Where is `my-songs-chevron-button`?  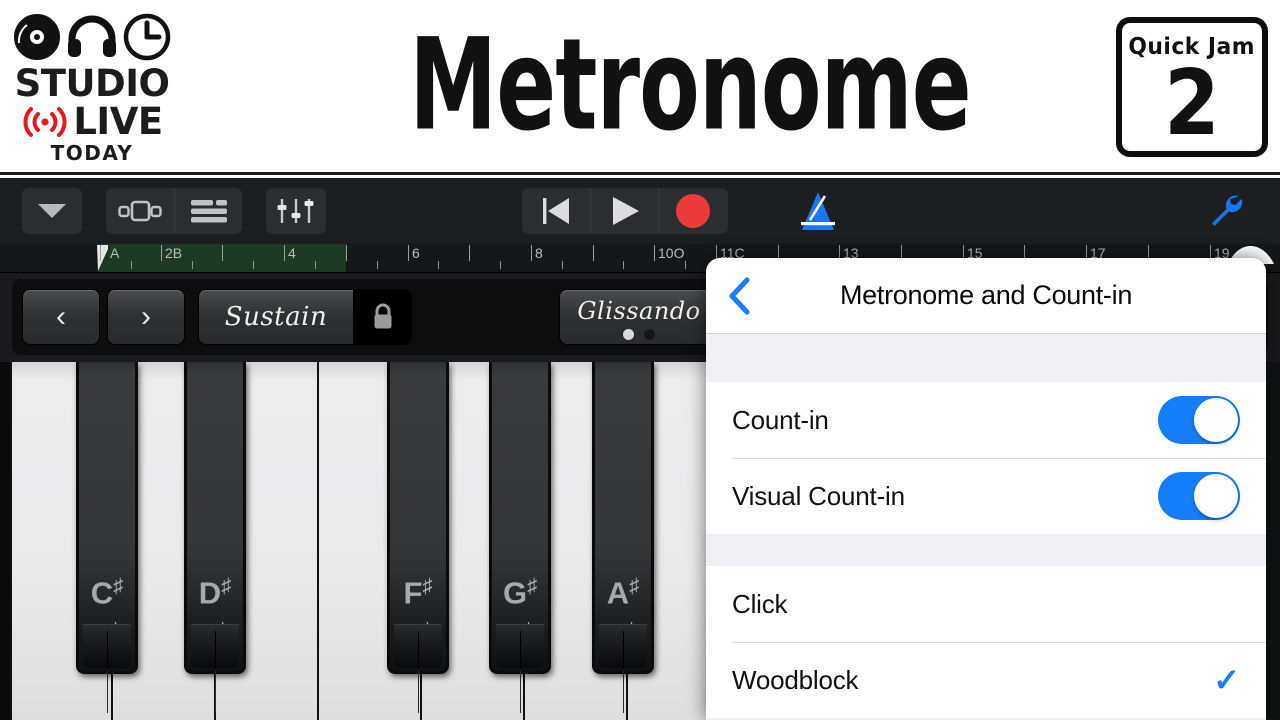
my-songs-chevron-button is located at coordinates (52, 211).